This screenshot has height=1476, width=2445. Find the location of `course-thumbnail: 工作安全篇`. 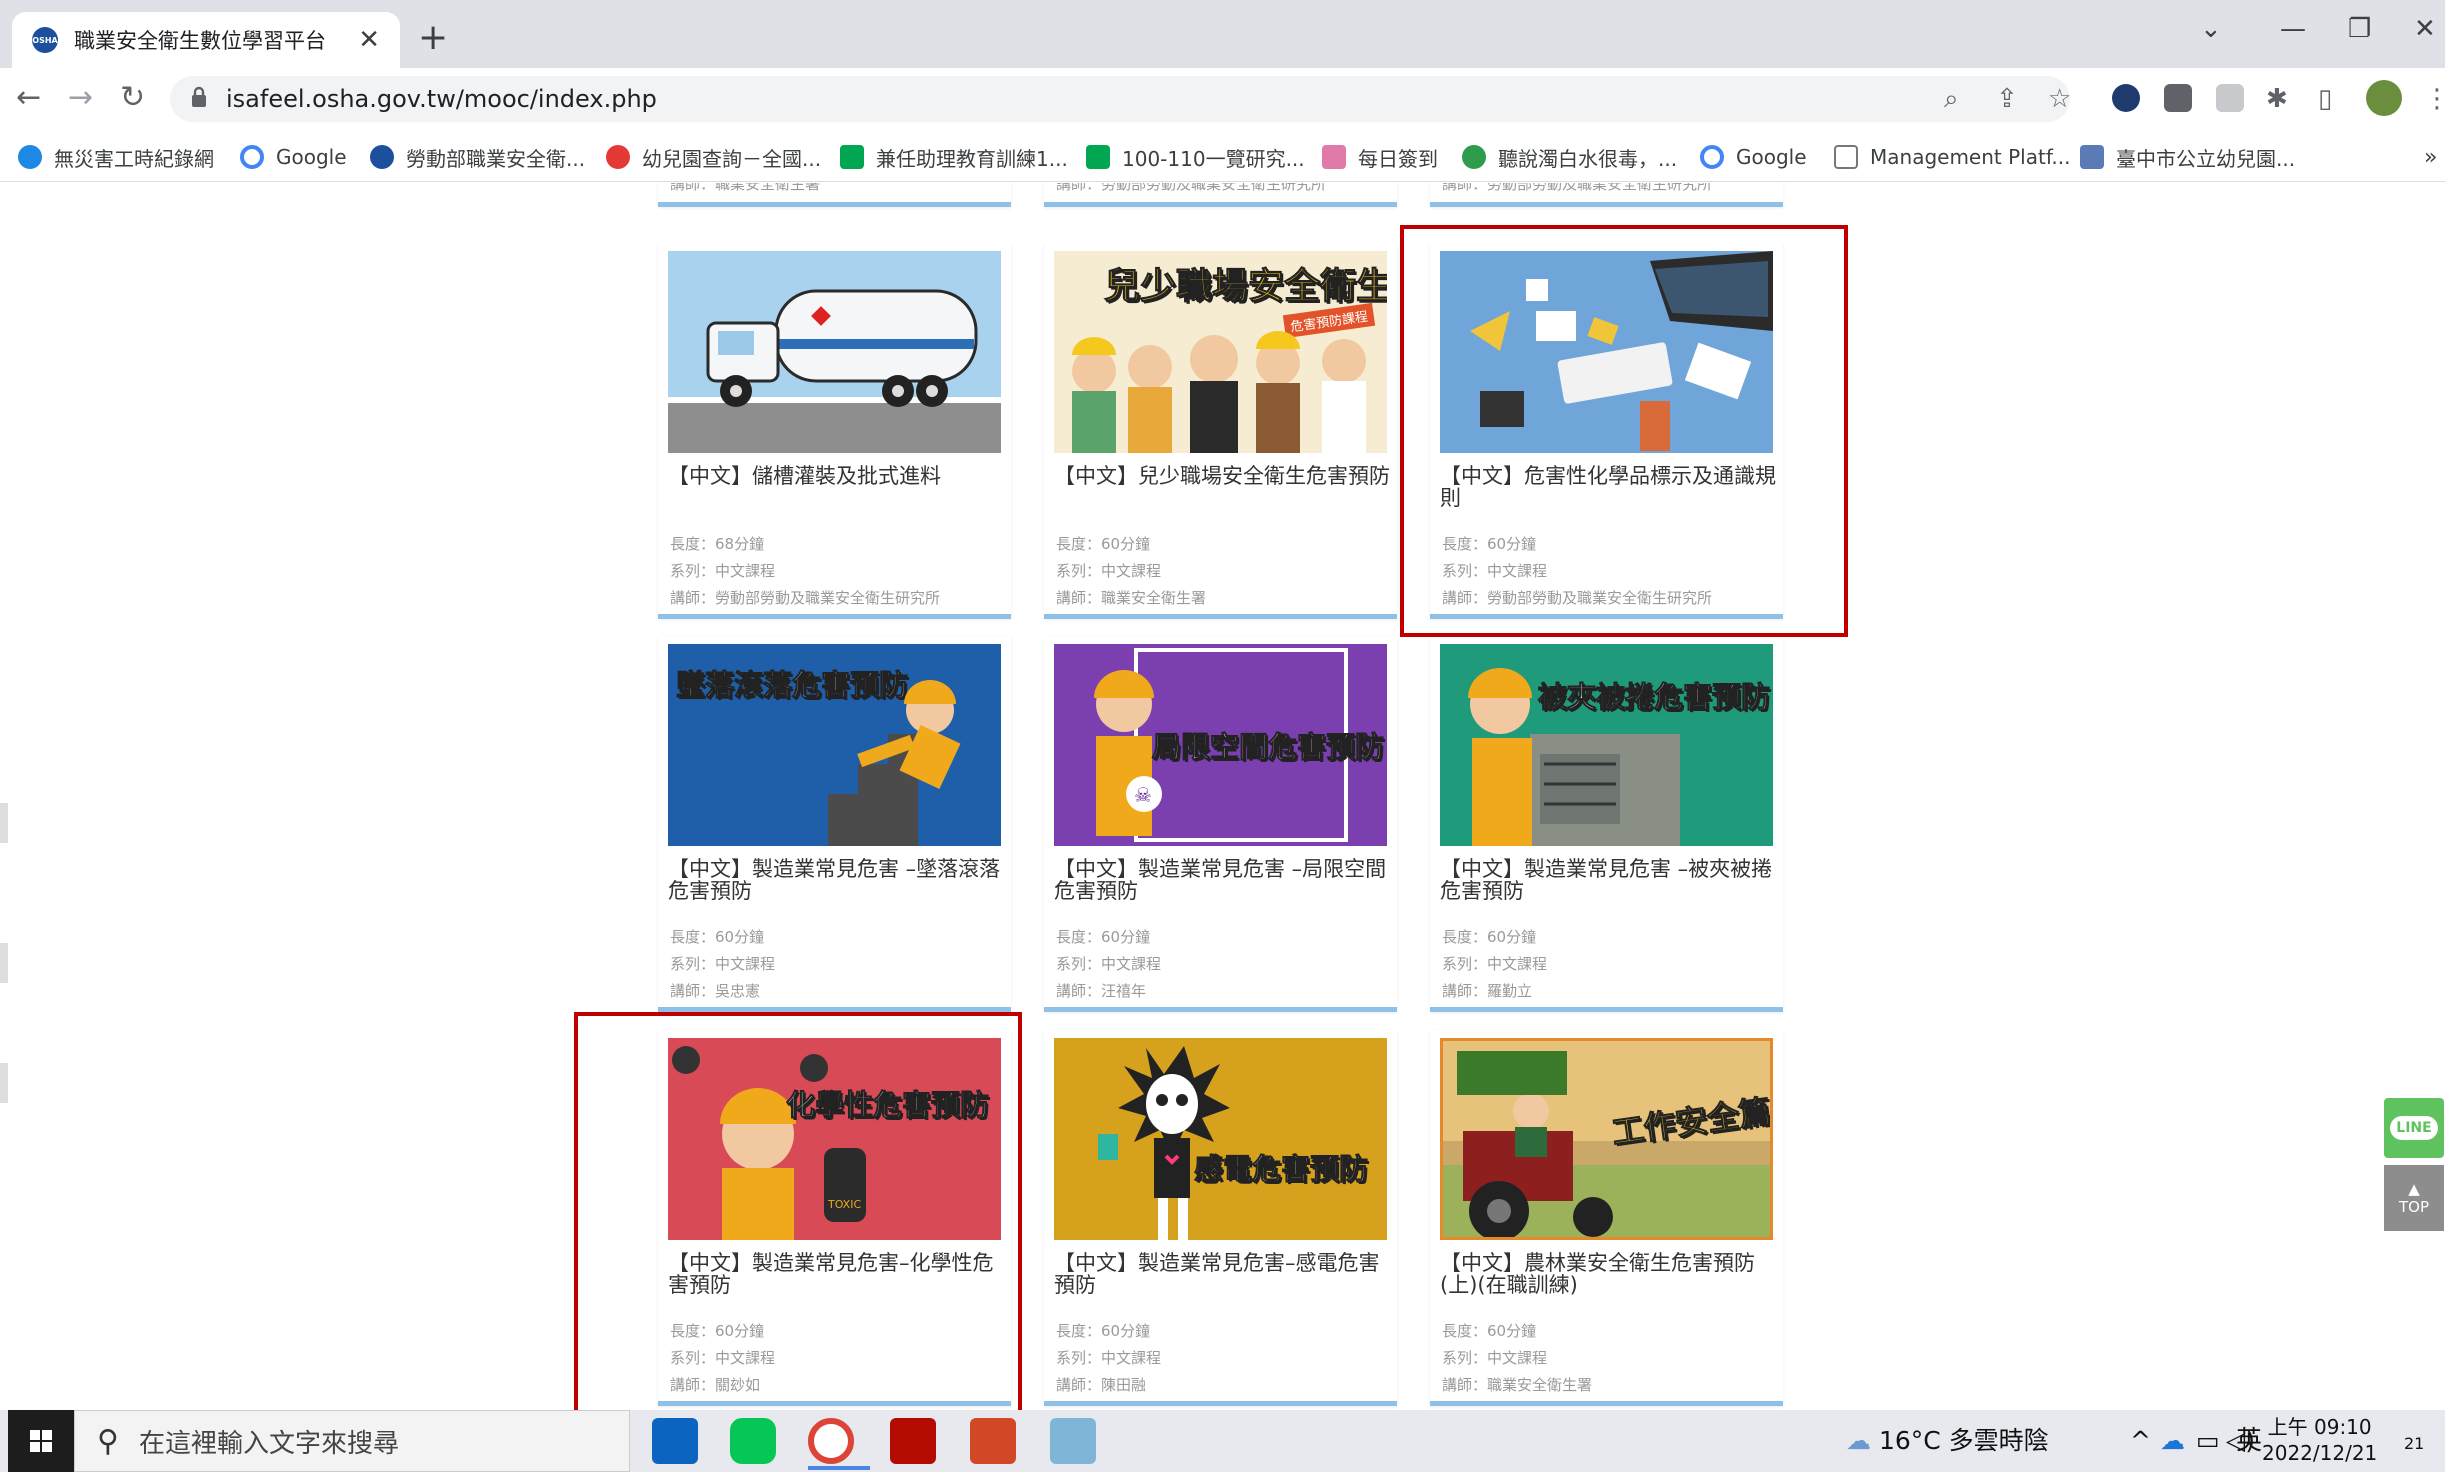

course-thumbnail: 工作安全篇 is located at coordinates (1606, 1139).